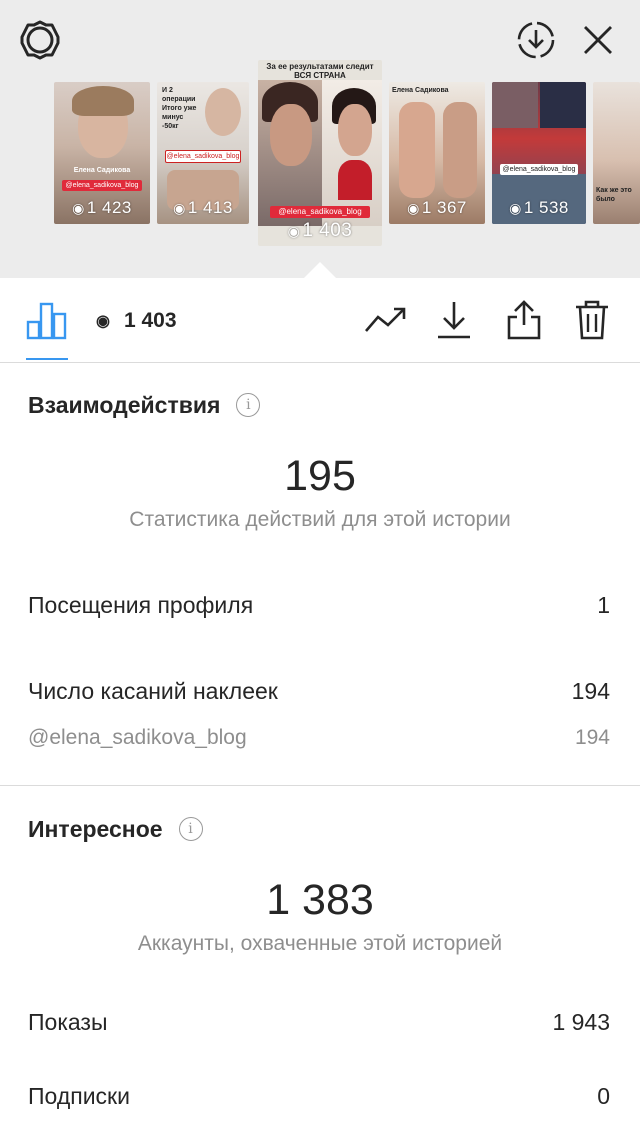 The height and width of the screenshot is (1137, 640). What do you see at coordinates (102, 207) in the screenshot?
I see `story-view-count: ◉ 1 423` at bounding box center [102, 207].